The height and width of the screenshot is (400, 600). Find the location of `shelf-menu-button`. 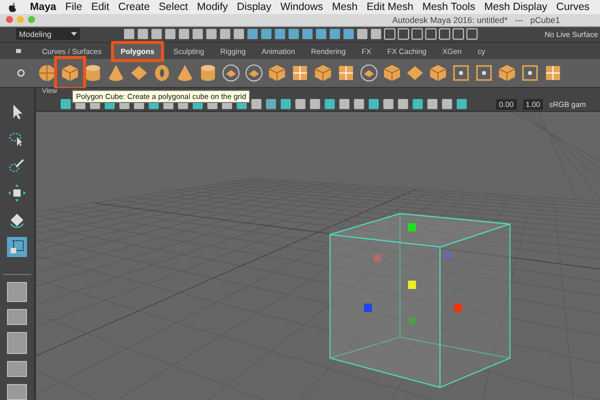

shelf-menu-button is located at coordinates (18, 50).